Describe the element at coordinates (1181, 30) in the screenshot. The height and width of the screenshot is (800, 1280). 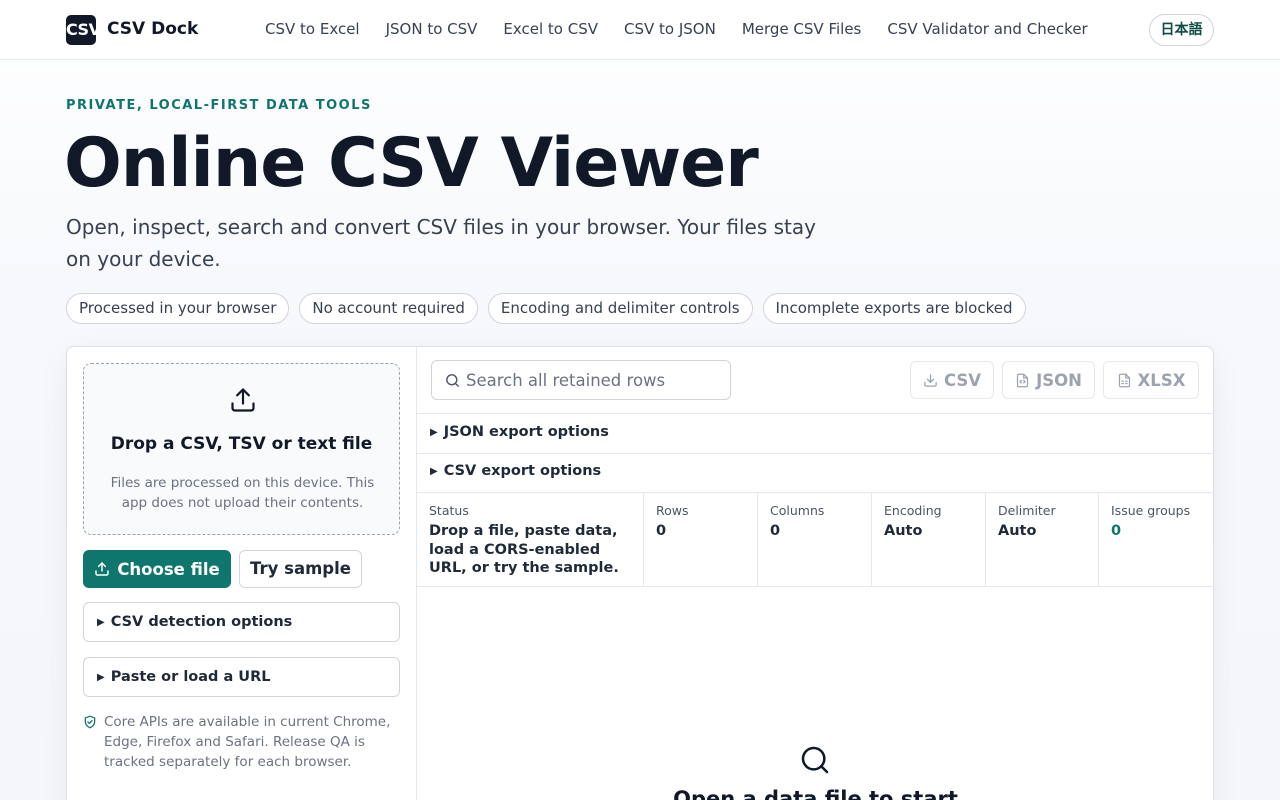
I see `language-switch-button: 日本語` at that location.